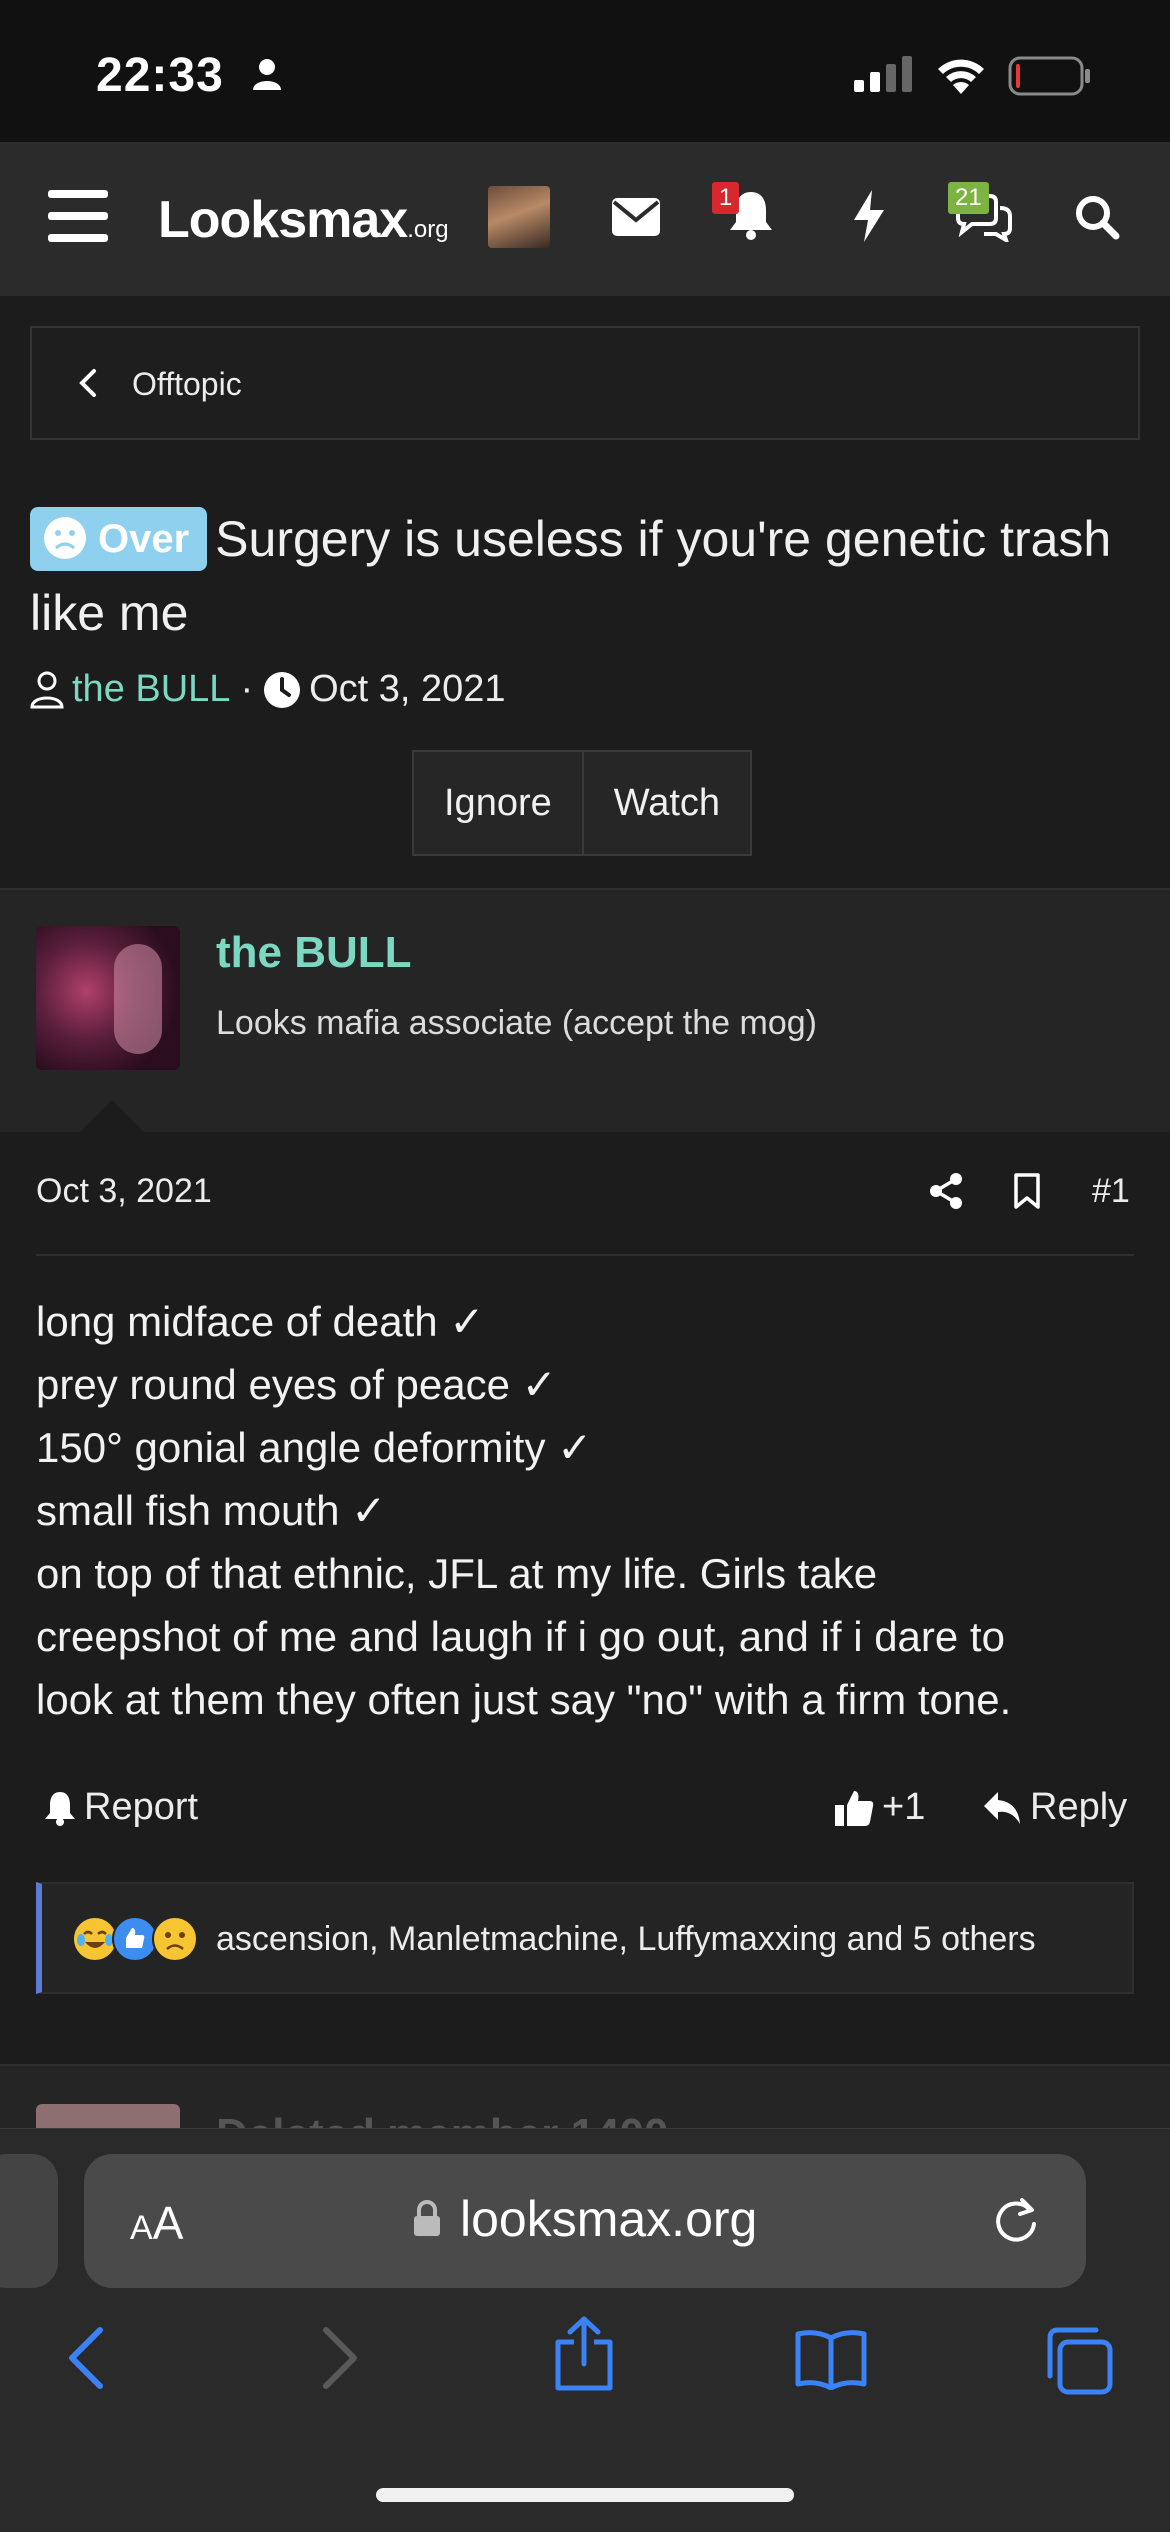  Describe the element at coordinates (303, 220) in the screenshot. I see `site-logo: Looksmax.org` at that location.